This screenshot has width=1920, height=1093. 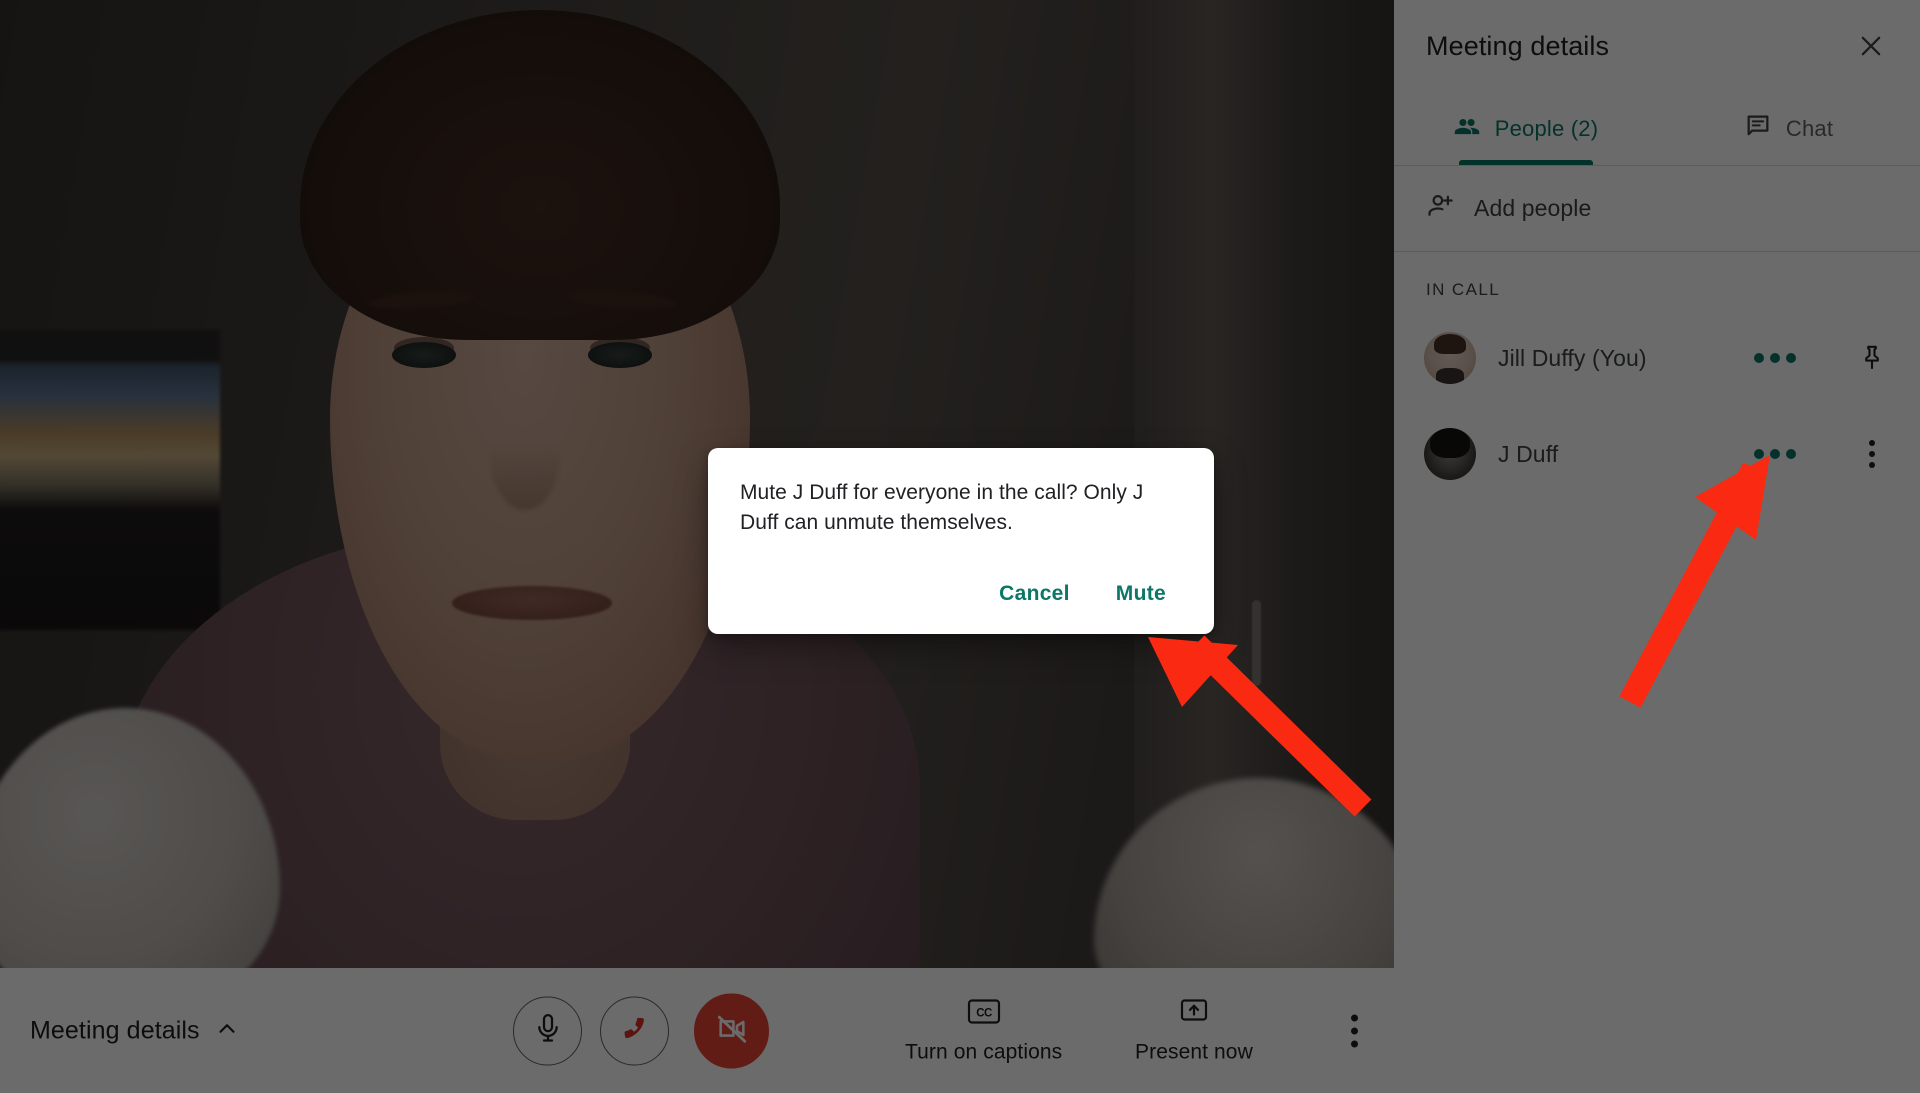 What do you see at coordinates (1871, 46) in the screenshot?
I see `close-icon` at bounding box center [1871, 46].